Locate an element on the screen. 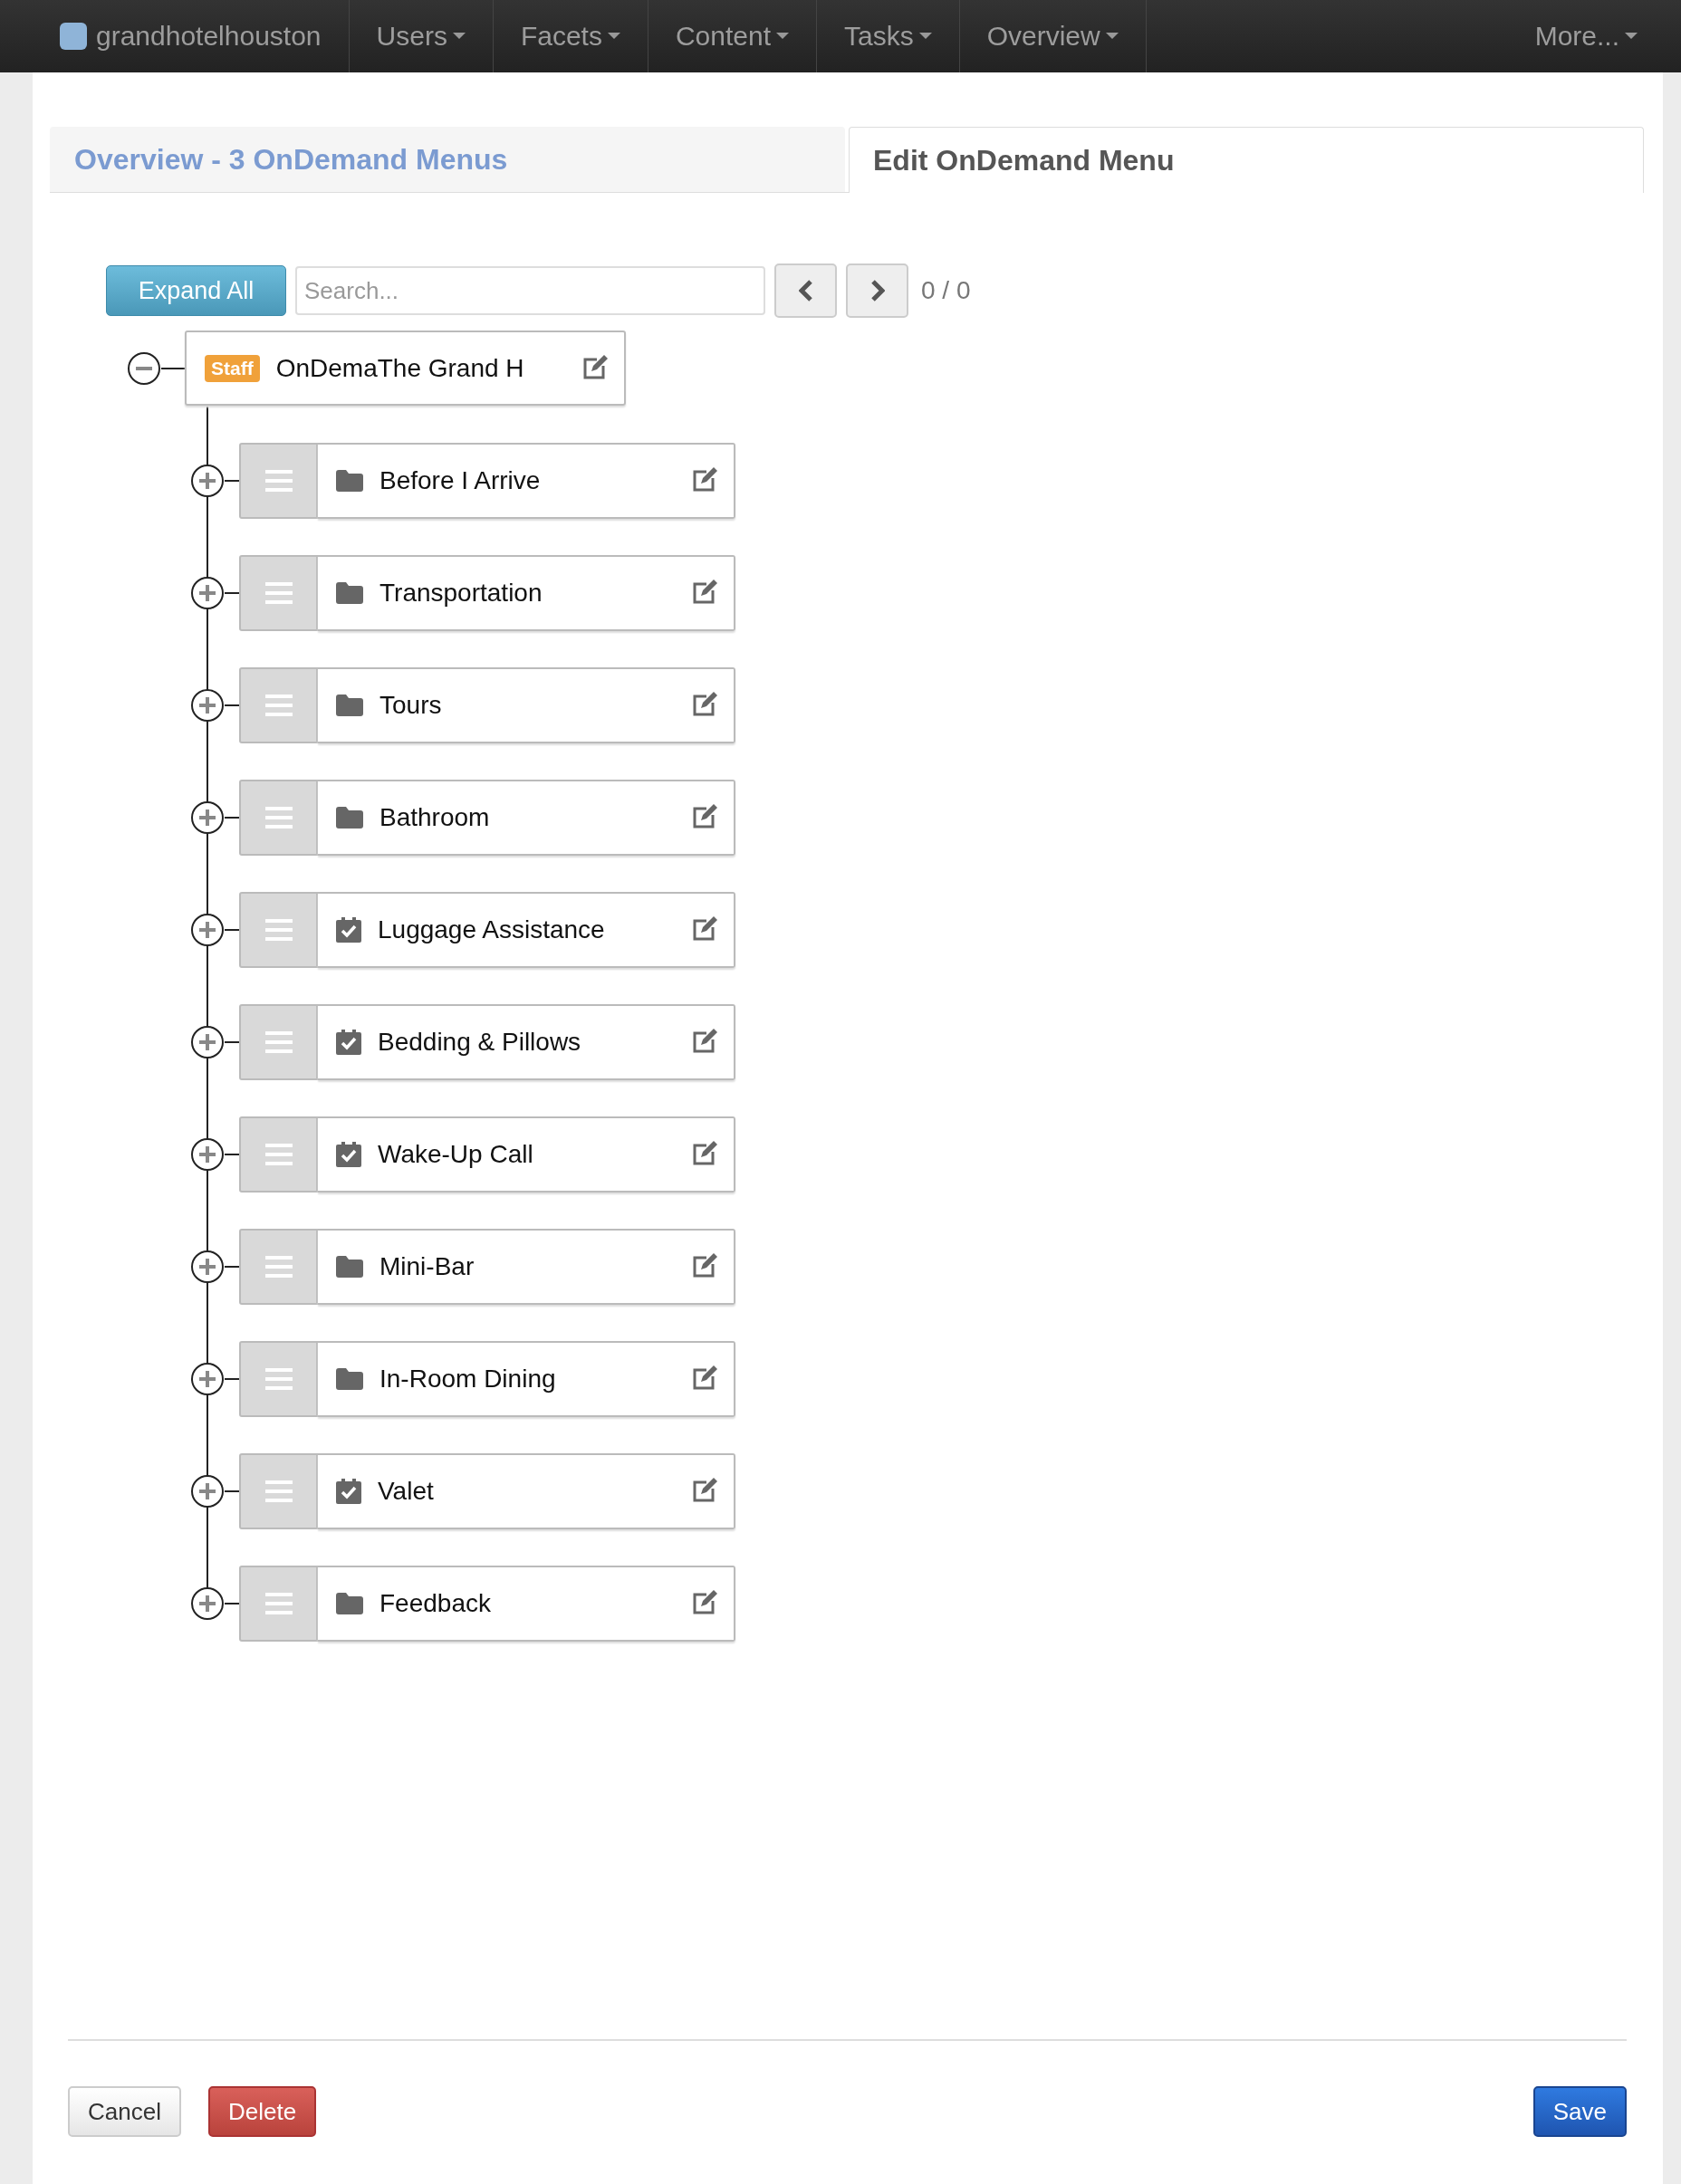 The width and height of the screenshot is (1681, 2184). node-label: Valet is located at coordinates (406, 1492).